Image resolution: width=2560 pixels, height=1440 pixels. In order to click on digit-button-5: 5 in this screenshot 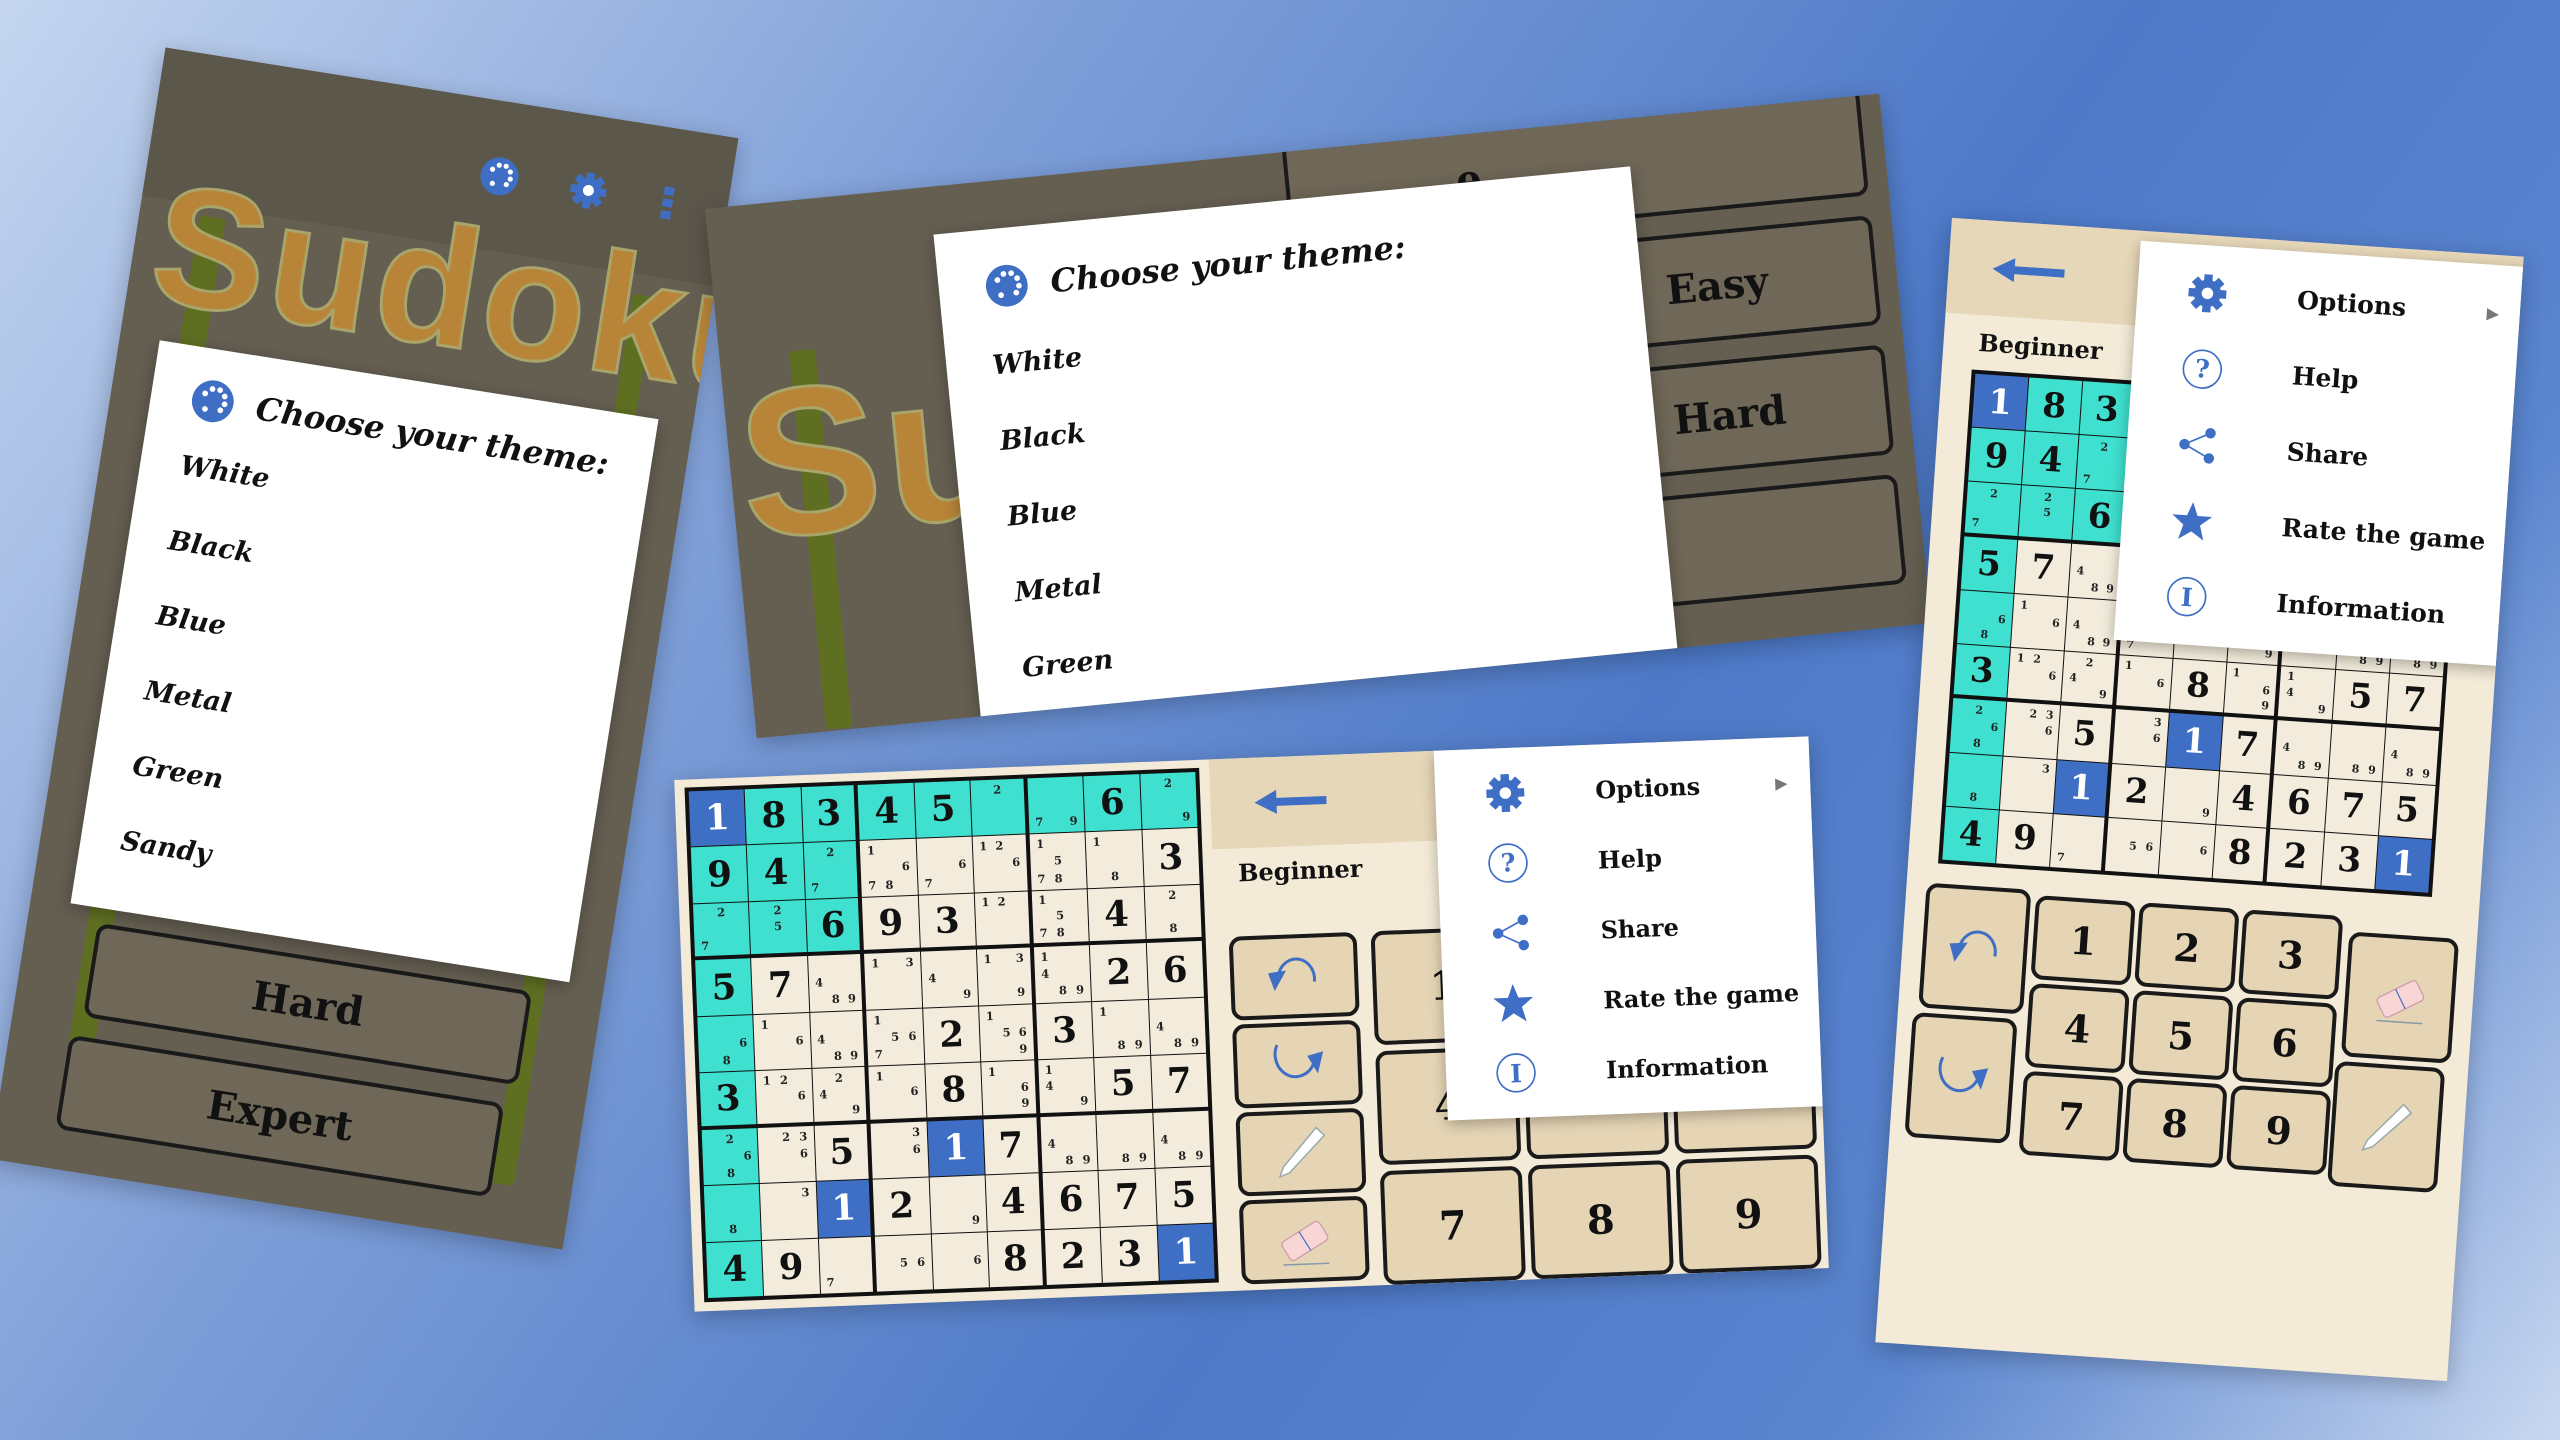, I will do `click(2181, 1035)`.